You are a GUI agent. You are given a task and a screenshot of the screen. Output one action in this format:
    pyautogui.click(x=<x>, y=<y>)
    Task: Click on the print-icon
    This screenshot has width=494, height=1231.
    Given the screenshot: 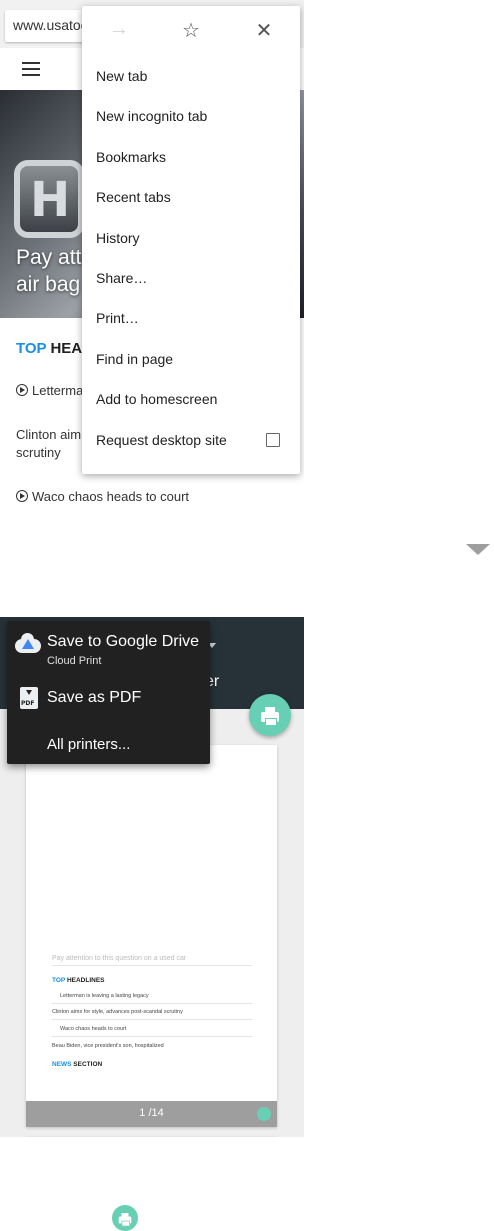 What is the action you would take?
    pyautogui.click(x=125, y=1218)
    